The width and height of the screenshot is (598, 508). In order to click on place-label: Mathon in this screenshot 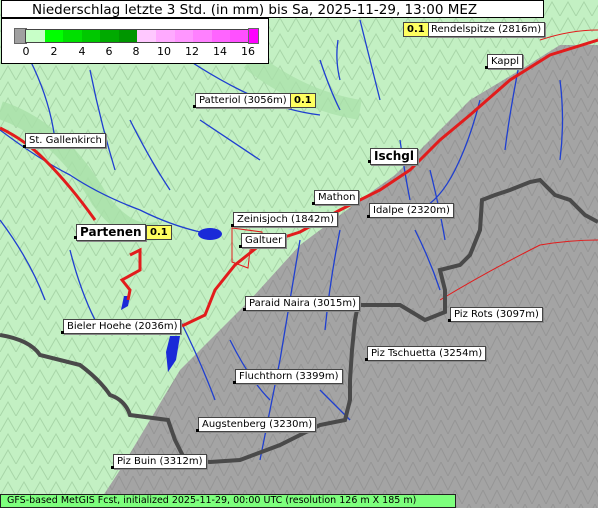, I will do `click(337, 197)`.